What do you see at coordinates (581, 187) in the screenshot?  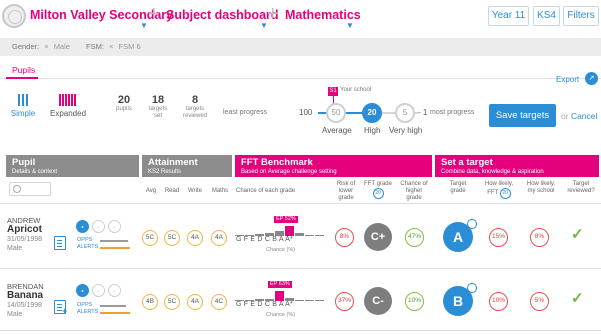 I see `col-target-reviewed: Target reviewed?` at bounding box center [581, 187].